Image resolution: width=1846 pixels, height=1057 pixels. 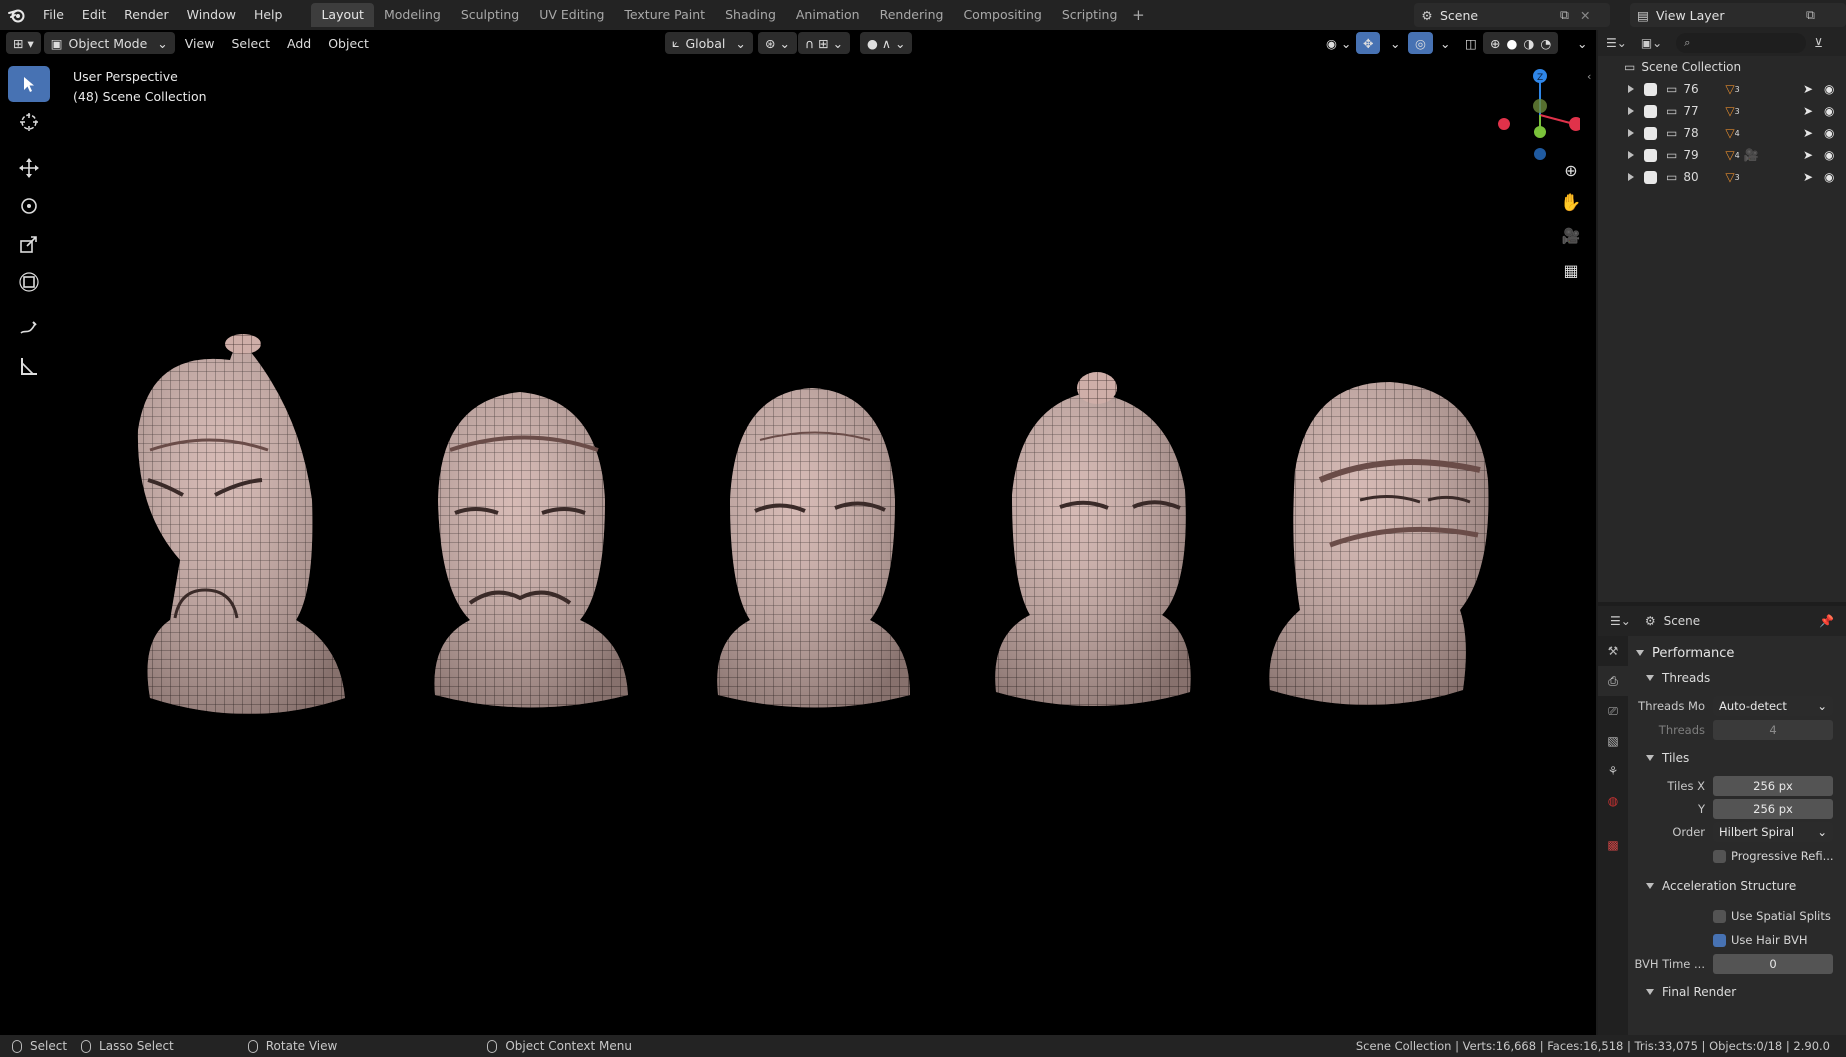 What do you see at coordinates (1719, 856) in the screenshot?
I see `progressive-refine-checkbox` at bounding box center [1719, 856].